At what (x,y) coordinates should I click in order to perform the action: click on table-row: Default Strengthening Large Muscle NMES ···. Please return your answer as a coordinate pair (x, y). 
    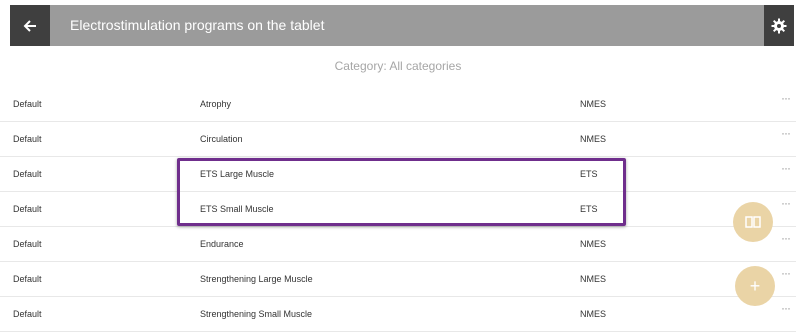
    Looking at the image, I should click on (398, 279).